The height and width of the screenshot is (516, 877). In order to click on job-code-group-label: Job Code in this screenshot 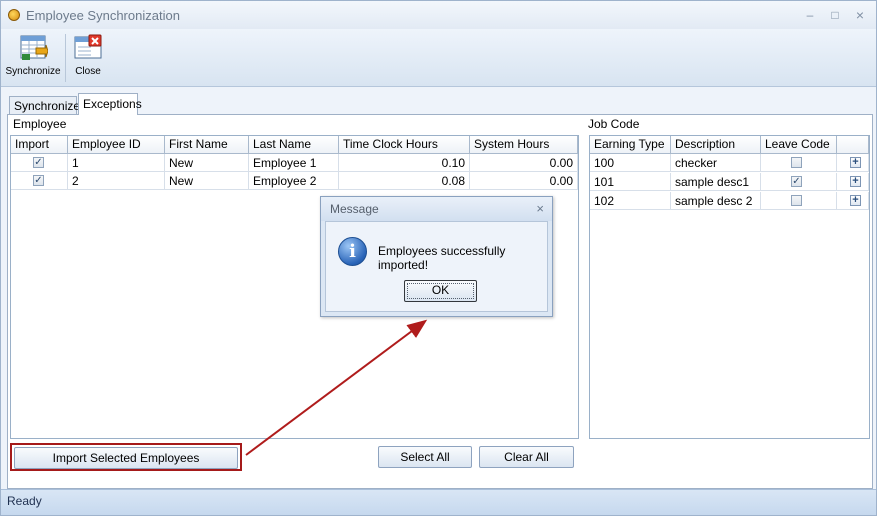, I will do `click(614, 124)`.